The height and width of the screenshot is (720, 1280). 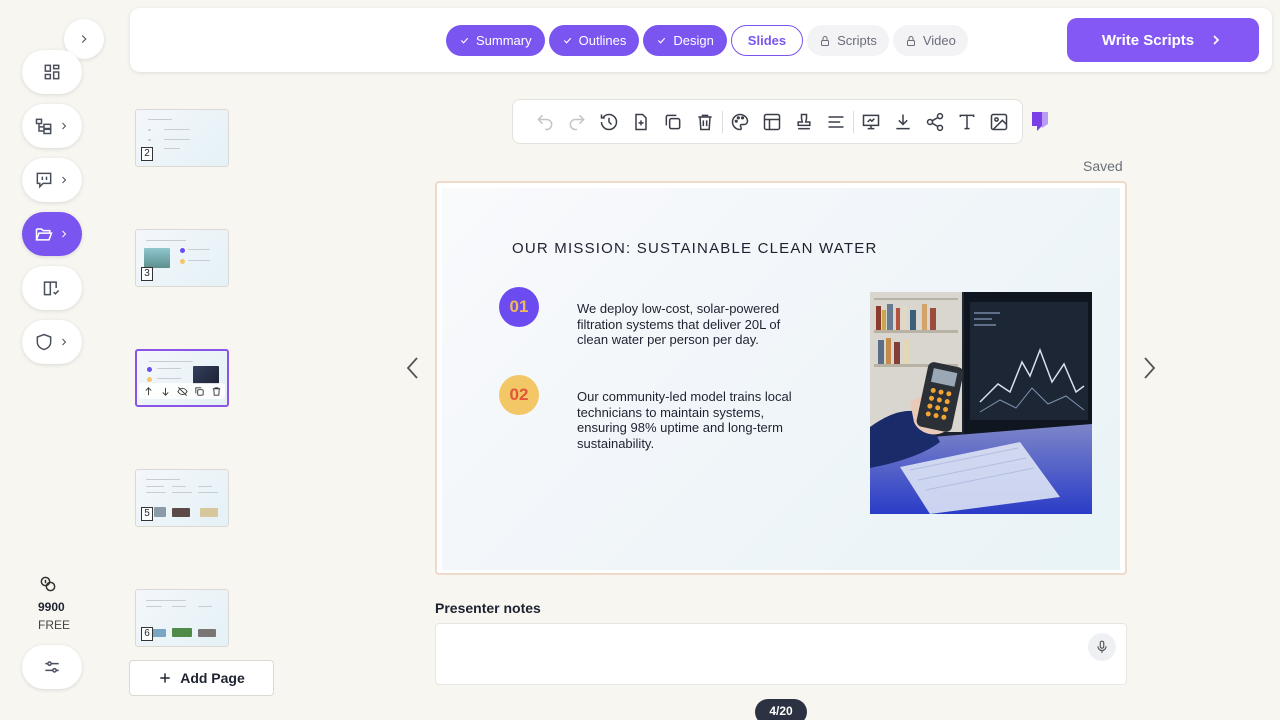 I want to click on thumbnail-page-number: 5, so click(x=147, y=514).